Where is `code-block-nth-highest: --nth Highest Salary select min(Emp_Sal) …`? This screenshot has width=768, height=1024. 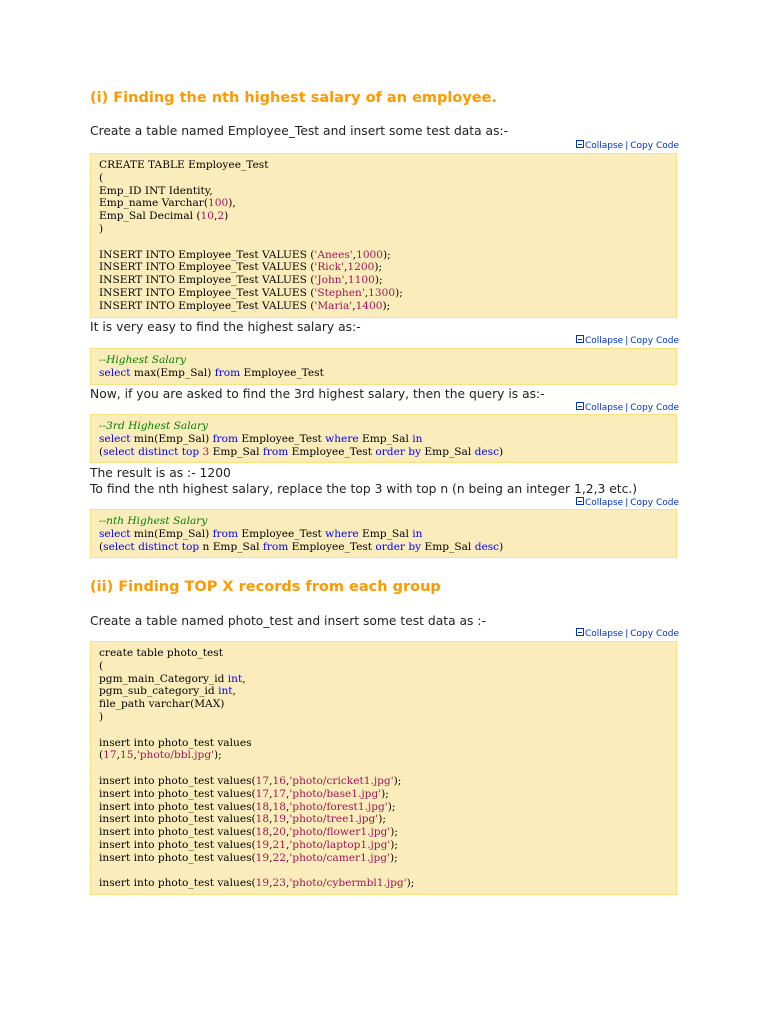 code-block-nth-highest: --nth Highest Salary select min(Emp_Sal) … is located at coordinates (383, 534).